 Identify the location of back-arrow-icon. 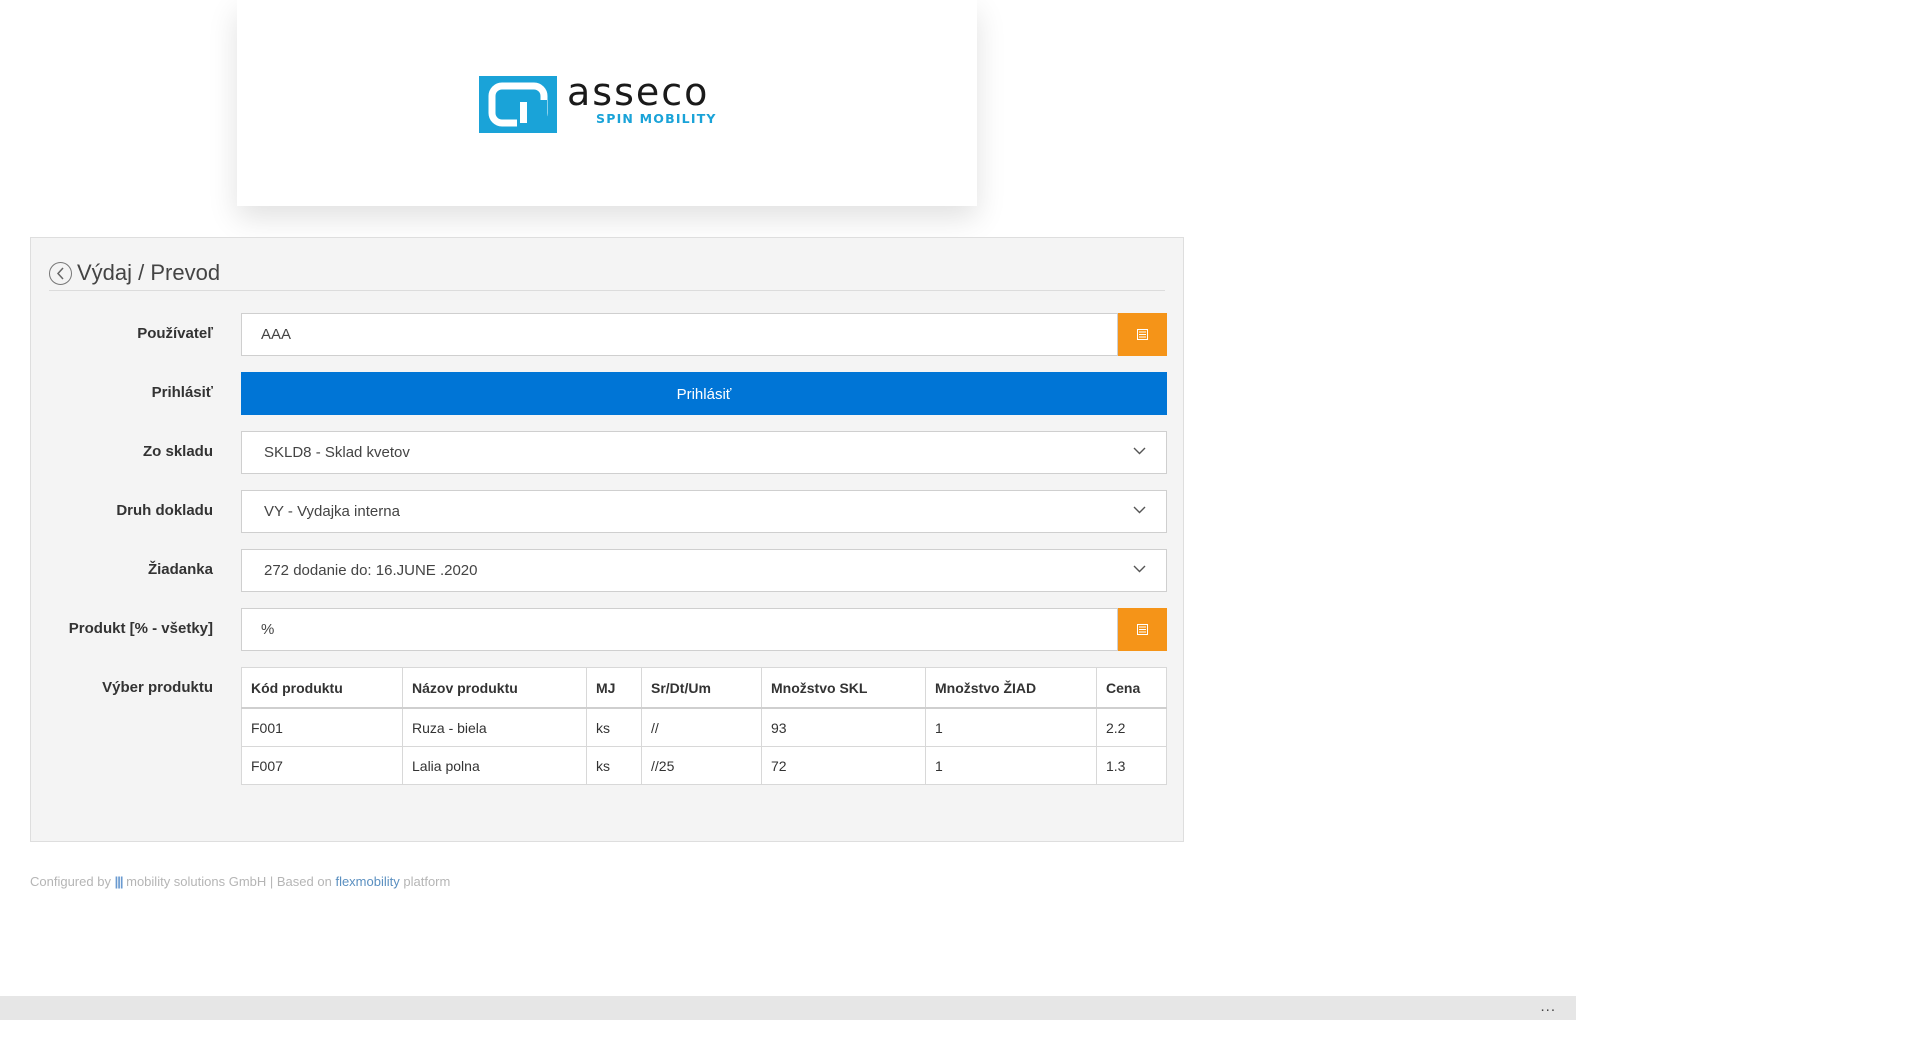
(60, 273).